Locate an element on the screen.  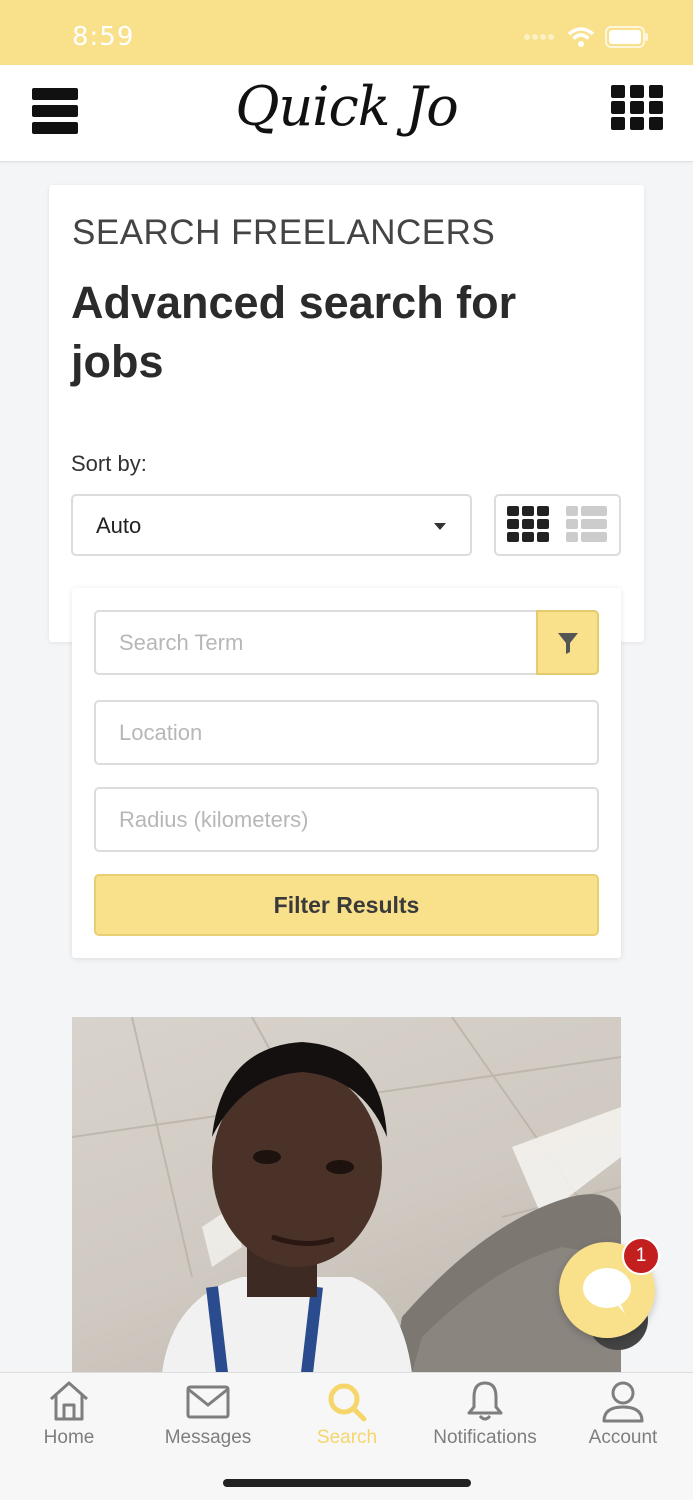
envelope-icon is located at coordinates (208, 1402).